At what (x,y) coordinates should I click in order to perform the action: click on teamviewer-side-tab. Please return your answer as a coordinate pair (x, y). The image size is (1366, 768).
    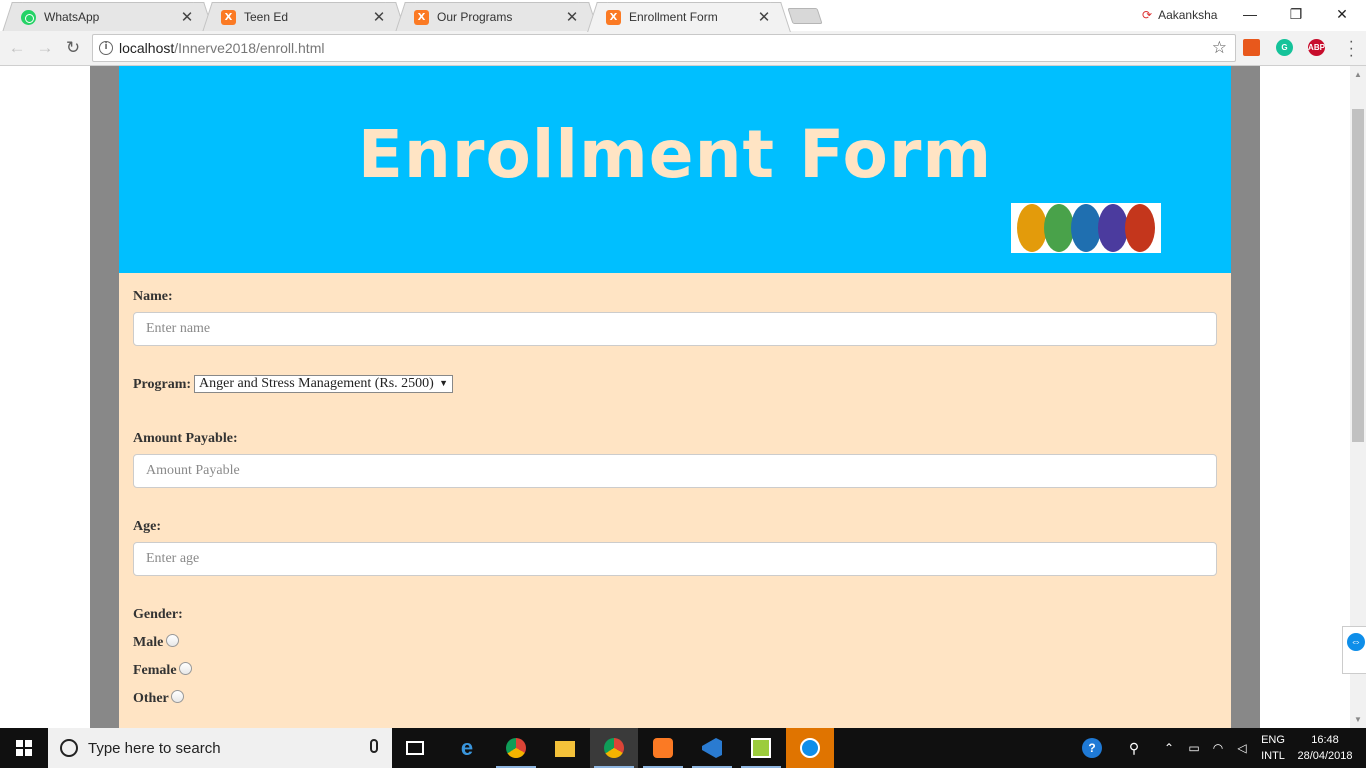
    Looking at the image, I should click on (1354, 650).